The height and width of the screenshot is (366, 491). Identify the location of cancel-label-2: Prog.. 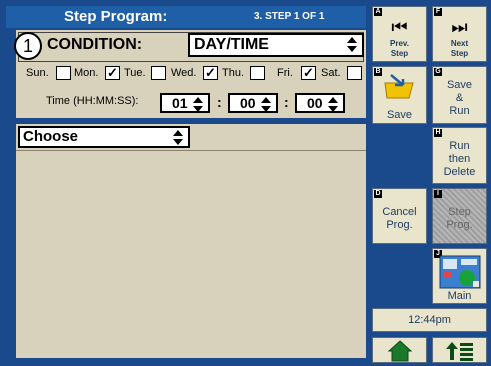
(399, 225).